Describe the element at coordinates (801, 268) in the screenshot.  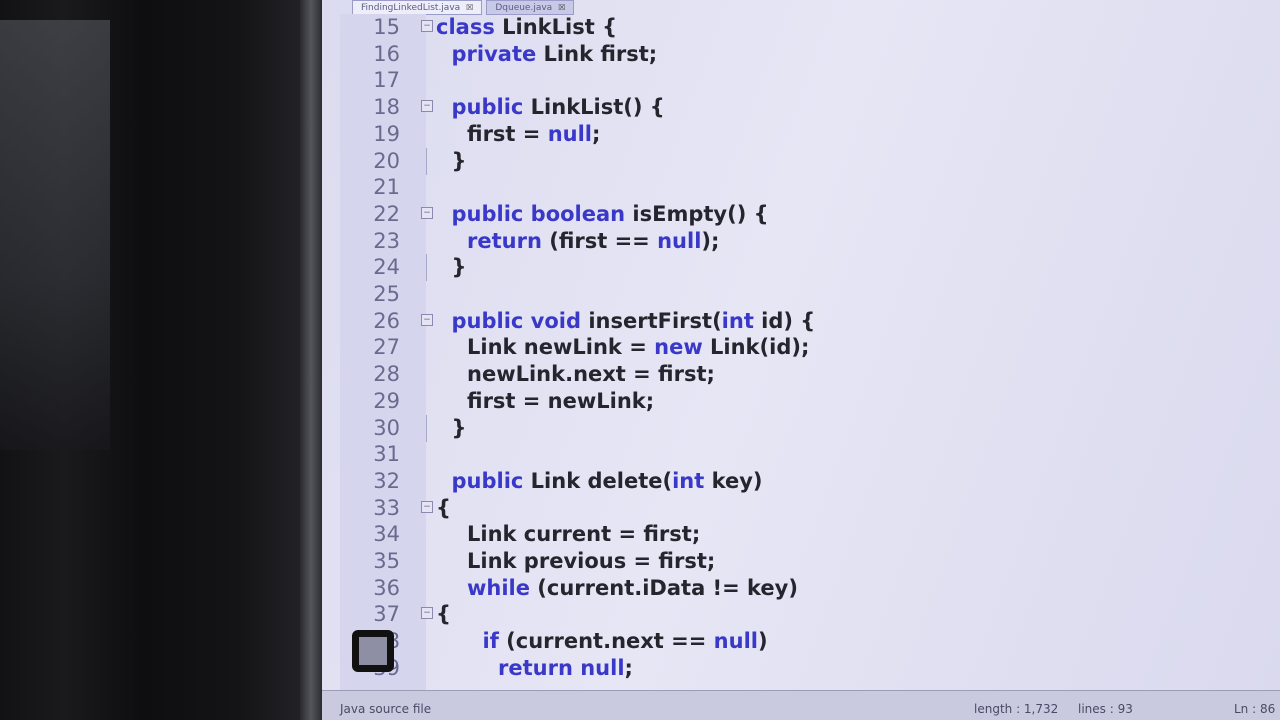
I see `code-line: 24}` at that location.